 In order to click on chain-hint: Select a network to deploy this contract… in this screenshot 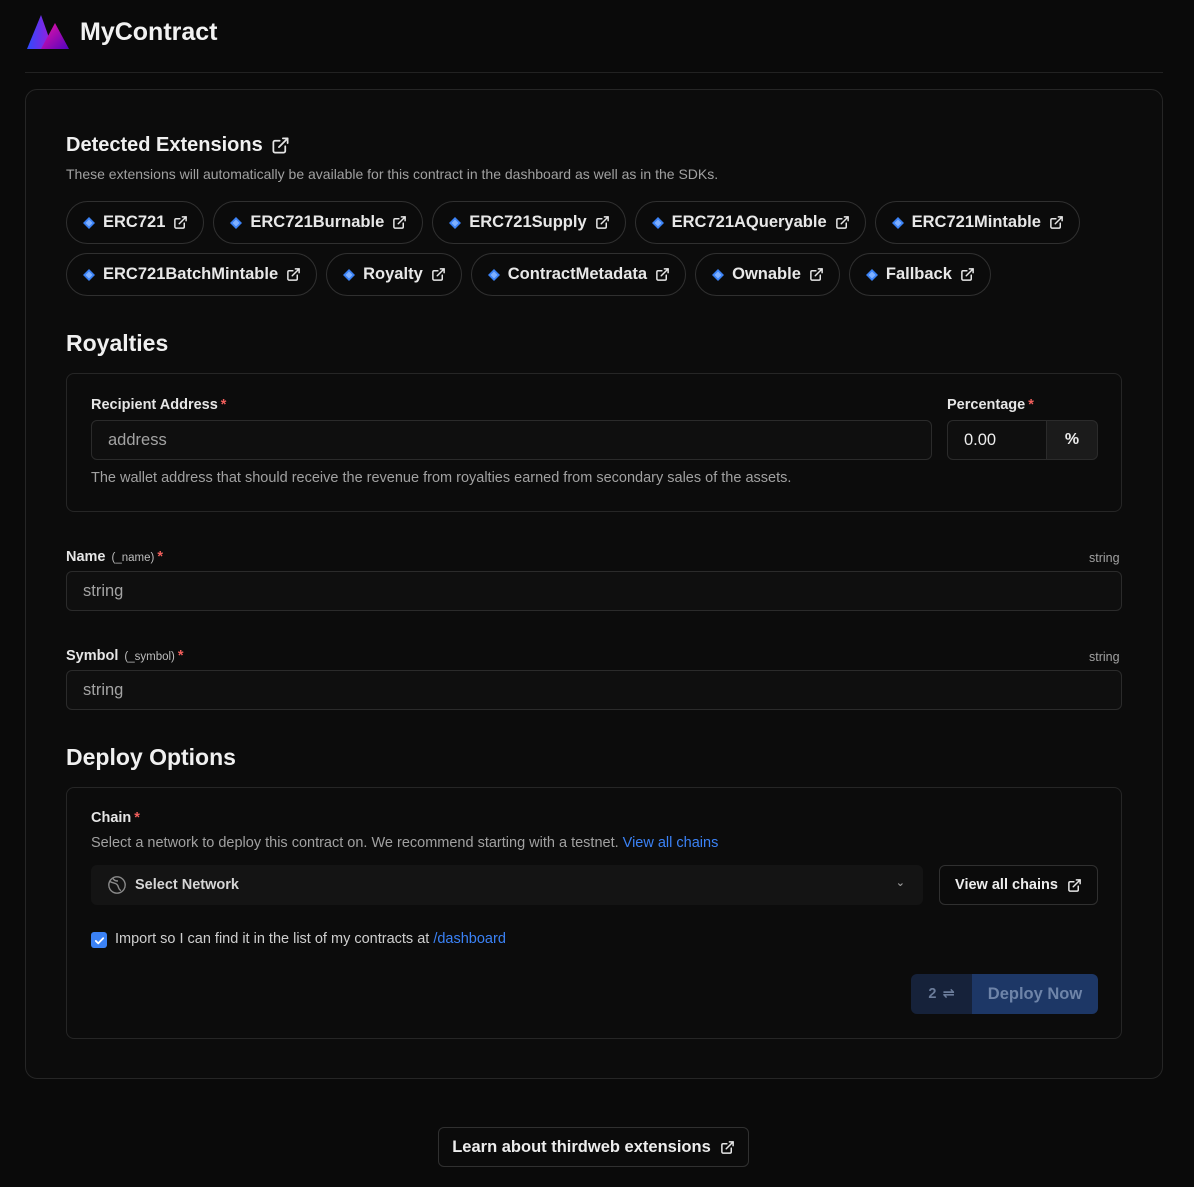, I will do `click(404, 843)`.